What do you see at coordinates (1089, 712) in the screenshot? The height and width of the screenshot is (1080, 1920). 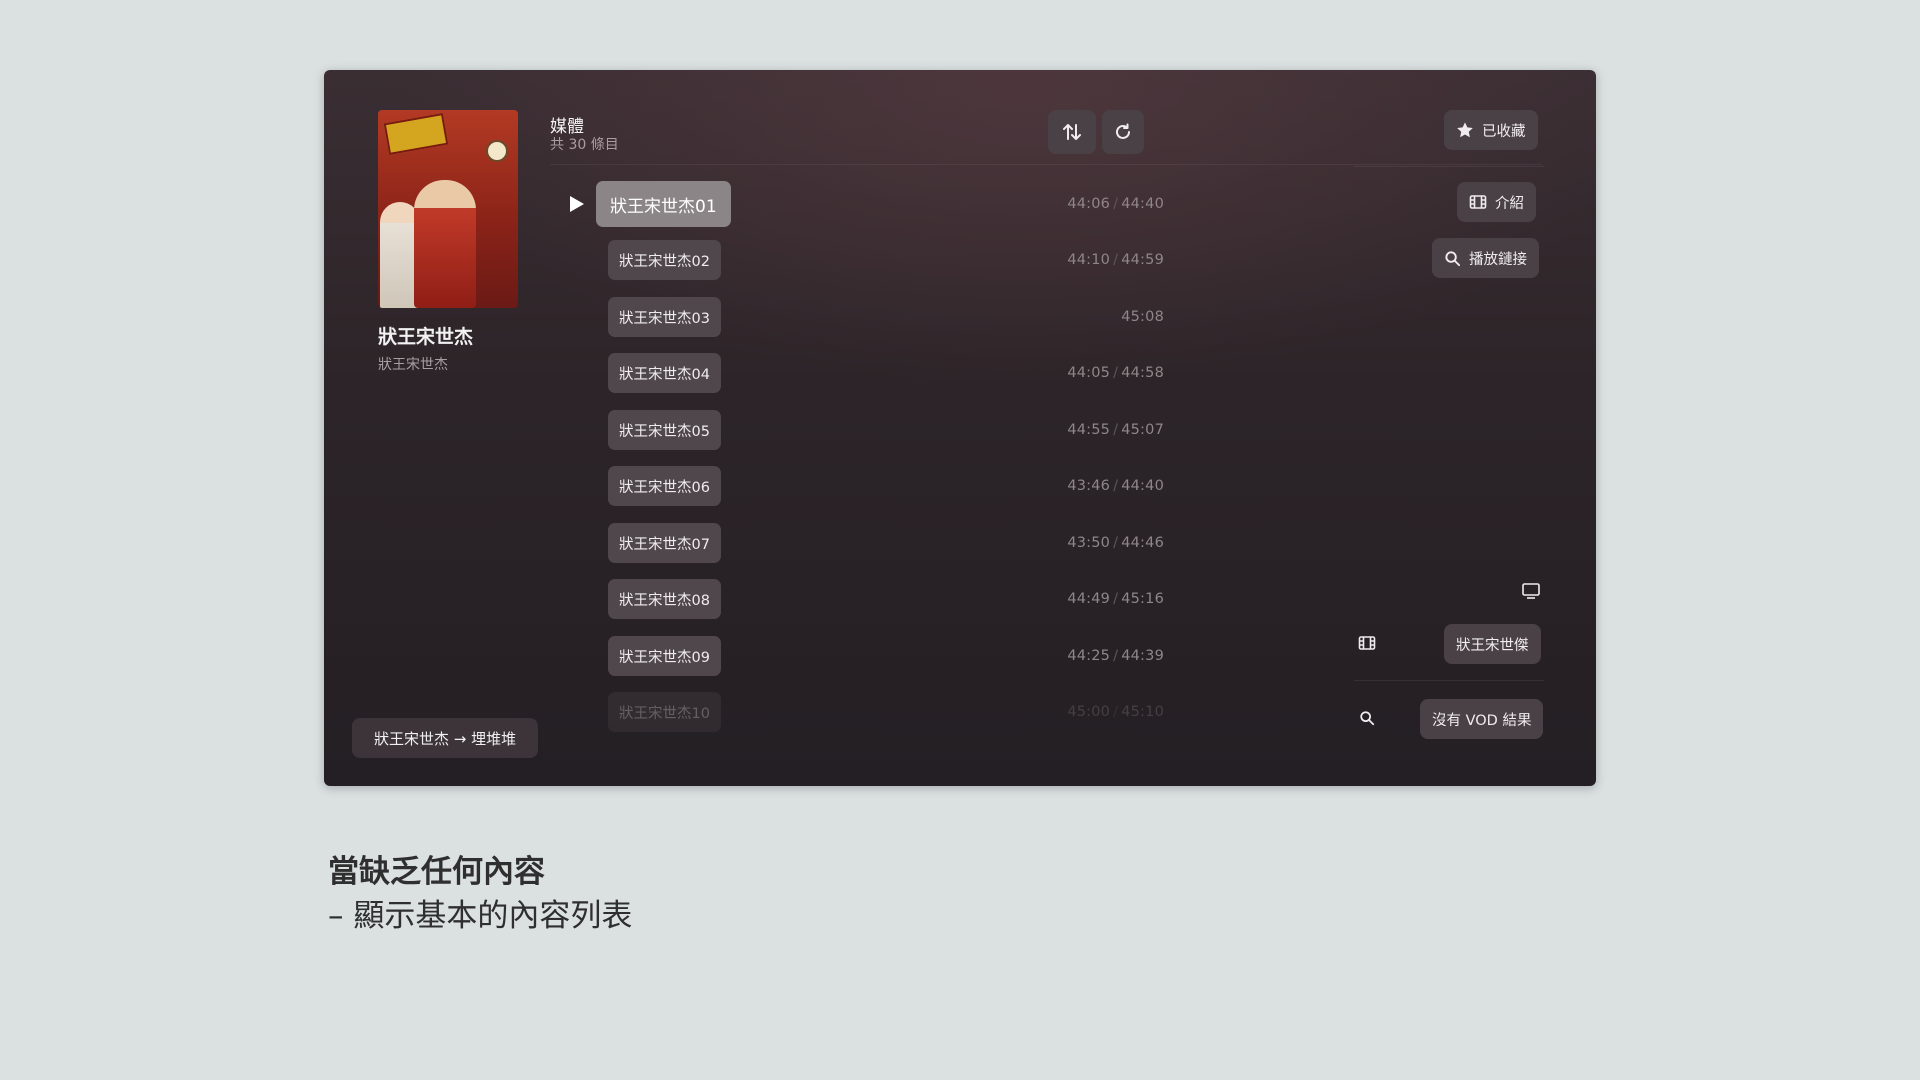 I see `watched-time: 45:00` at bounding box center [1089, 712].